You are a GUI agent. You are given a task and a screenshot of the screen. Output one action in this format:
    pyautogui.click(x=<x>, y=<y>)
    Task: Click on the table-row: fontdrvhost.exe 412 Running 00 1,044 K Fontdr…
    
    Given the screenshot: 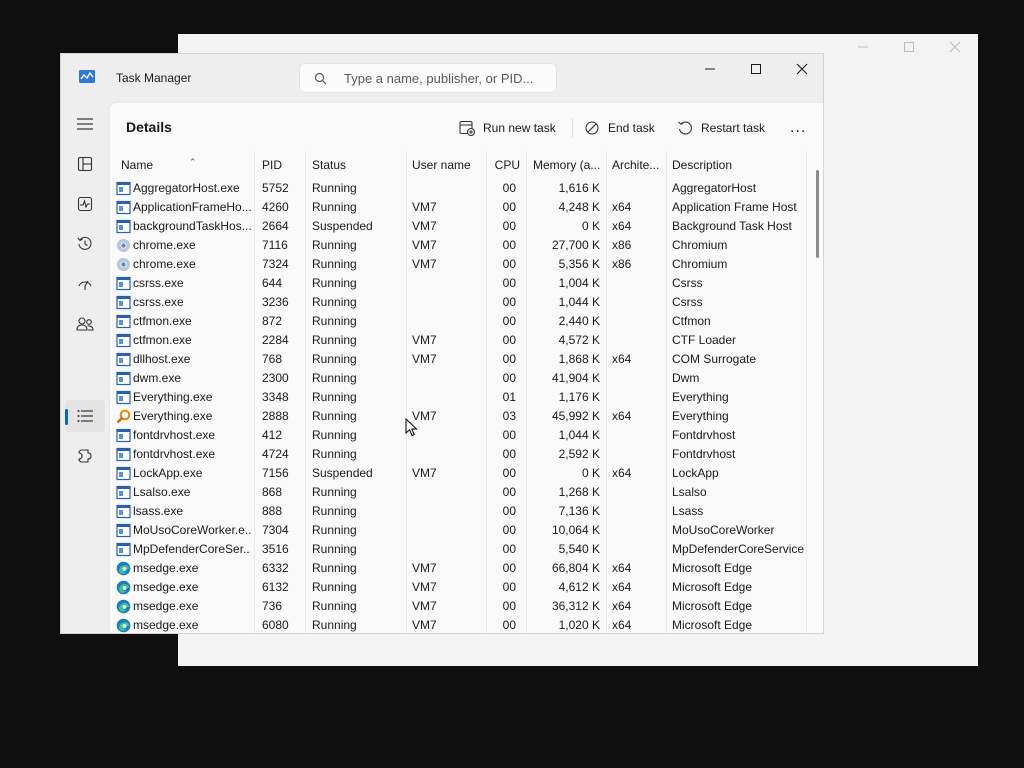 What is the action you would take?
    pyautogui.click(x=460, y=435)
    